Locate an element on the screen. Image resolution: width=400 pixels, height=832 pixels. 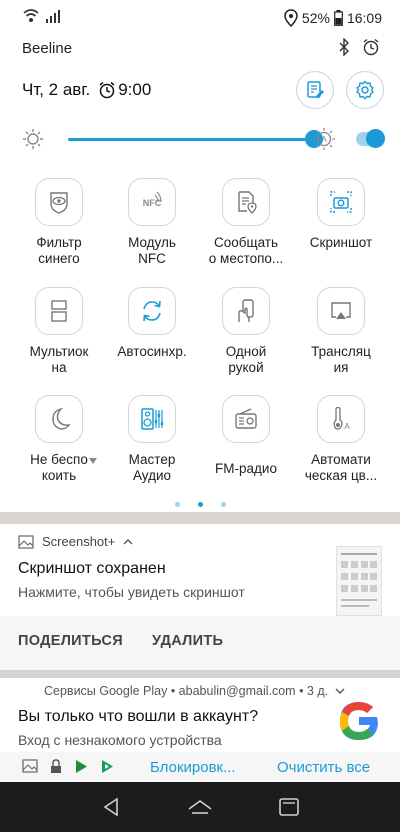
settings-button is located at coordinates (365, 90).